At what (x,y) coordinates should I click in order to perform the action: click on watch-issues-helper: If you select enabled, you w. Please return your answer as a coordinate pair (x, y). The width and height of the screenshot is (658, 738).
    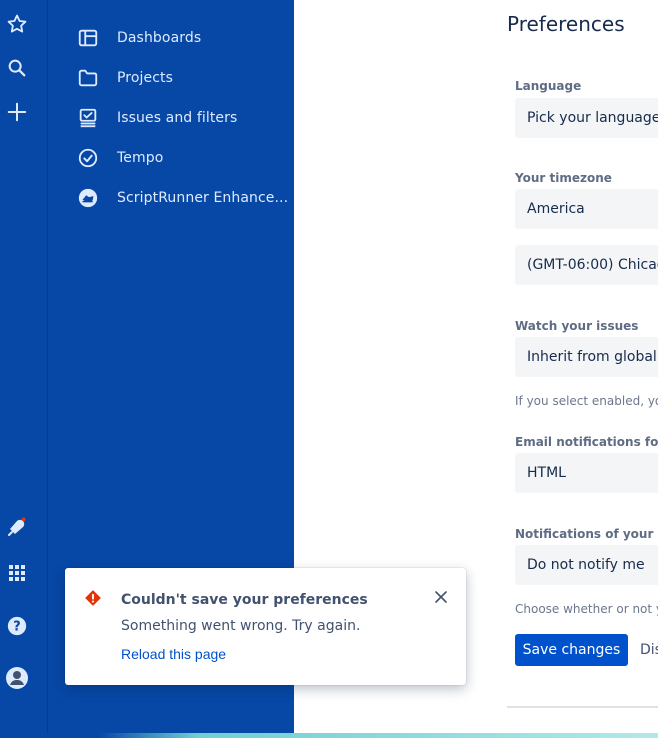
    Looking at the image, I should click on (586, 401).